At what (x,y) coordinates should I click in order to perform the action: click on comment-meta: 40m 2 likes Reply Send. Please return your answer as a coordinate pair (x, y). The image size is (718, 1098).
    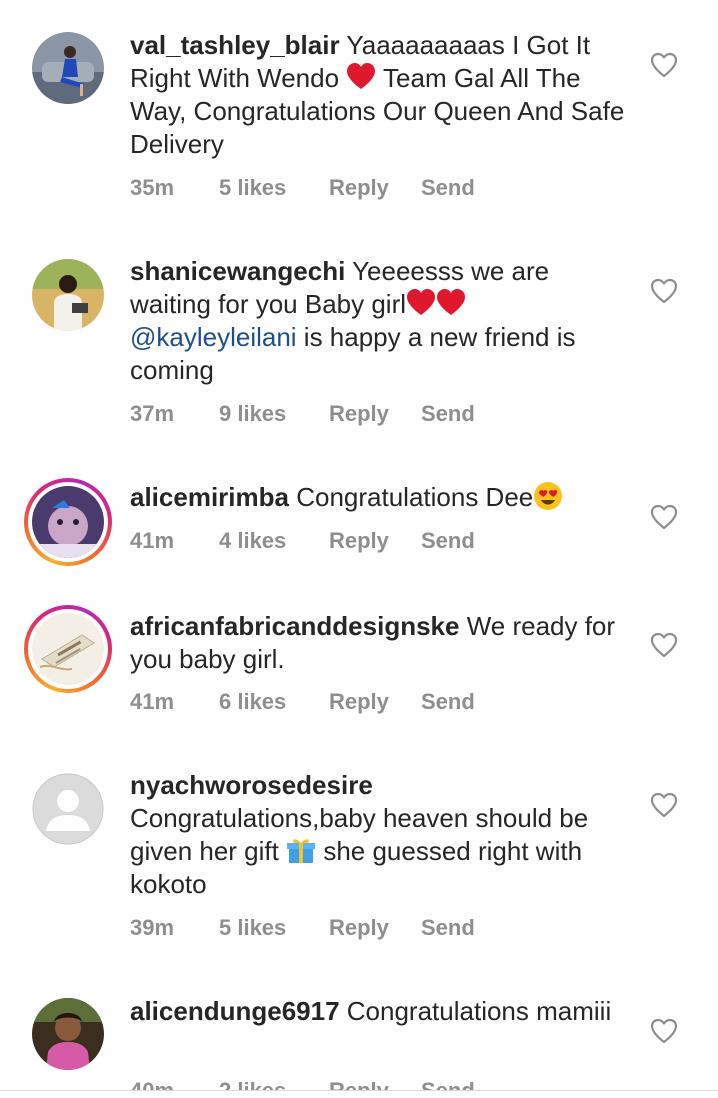
    Looking at the image, I should click on (310, 1084).